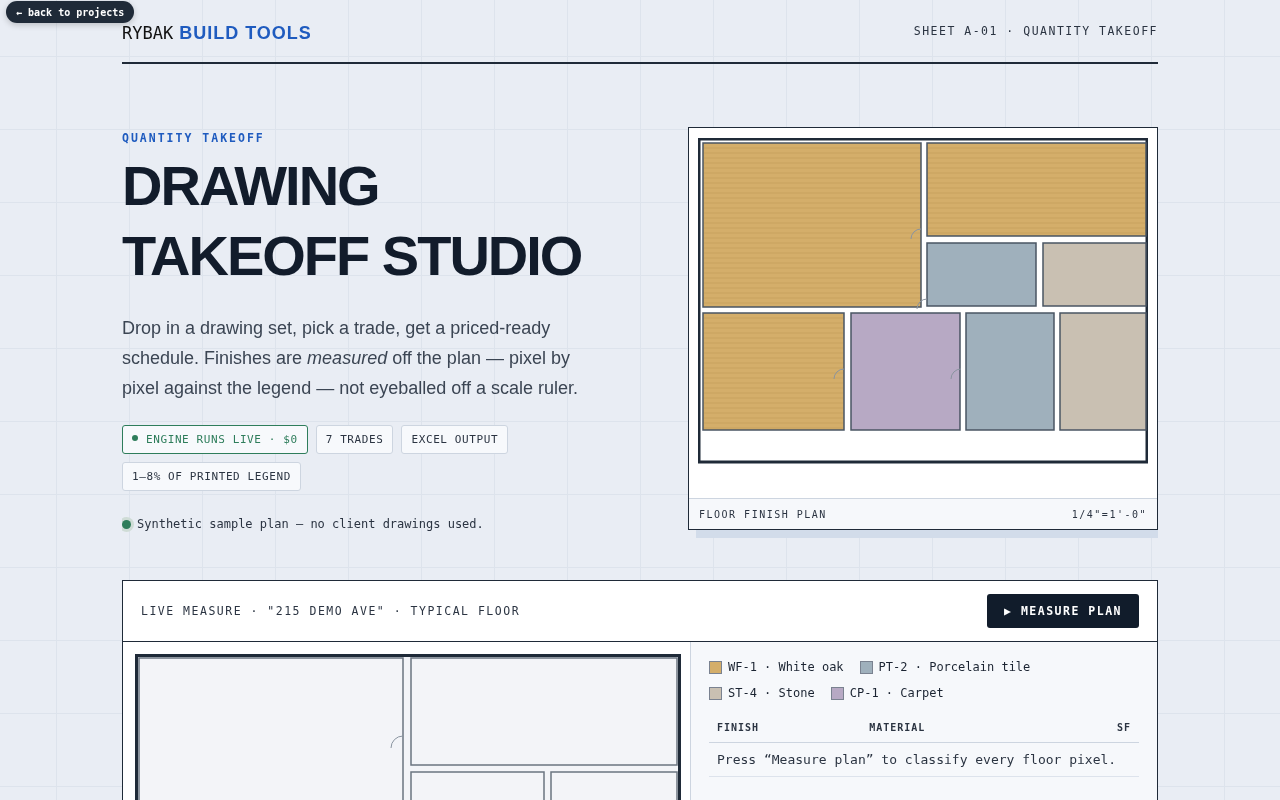 This screenshot has height=800, width=1280. I want to click on feature-tag: 1–8% OF PRINTED LEGEND, so click(211, 476).